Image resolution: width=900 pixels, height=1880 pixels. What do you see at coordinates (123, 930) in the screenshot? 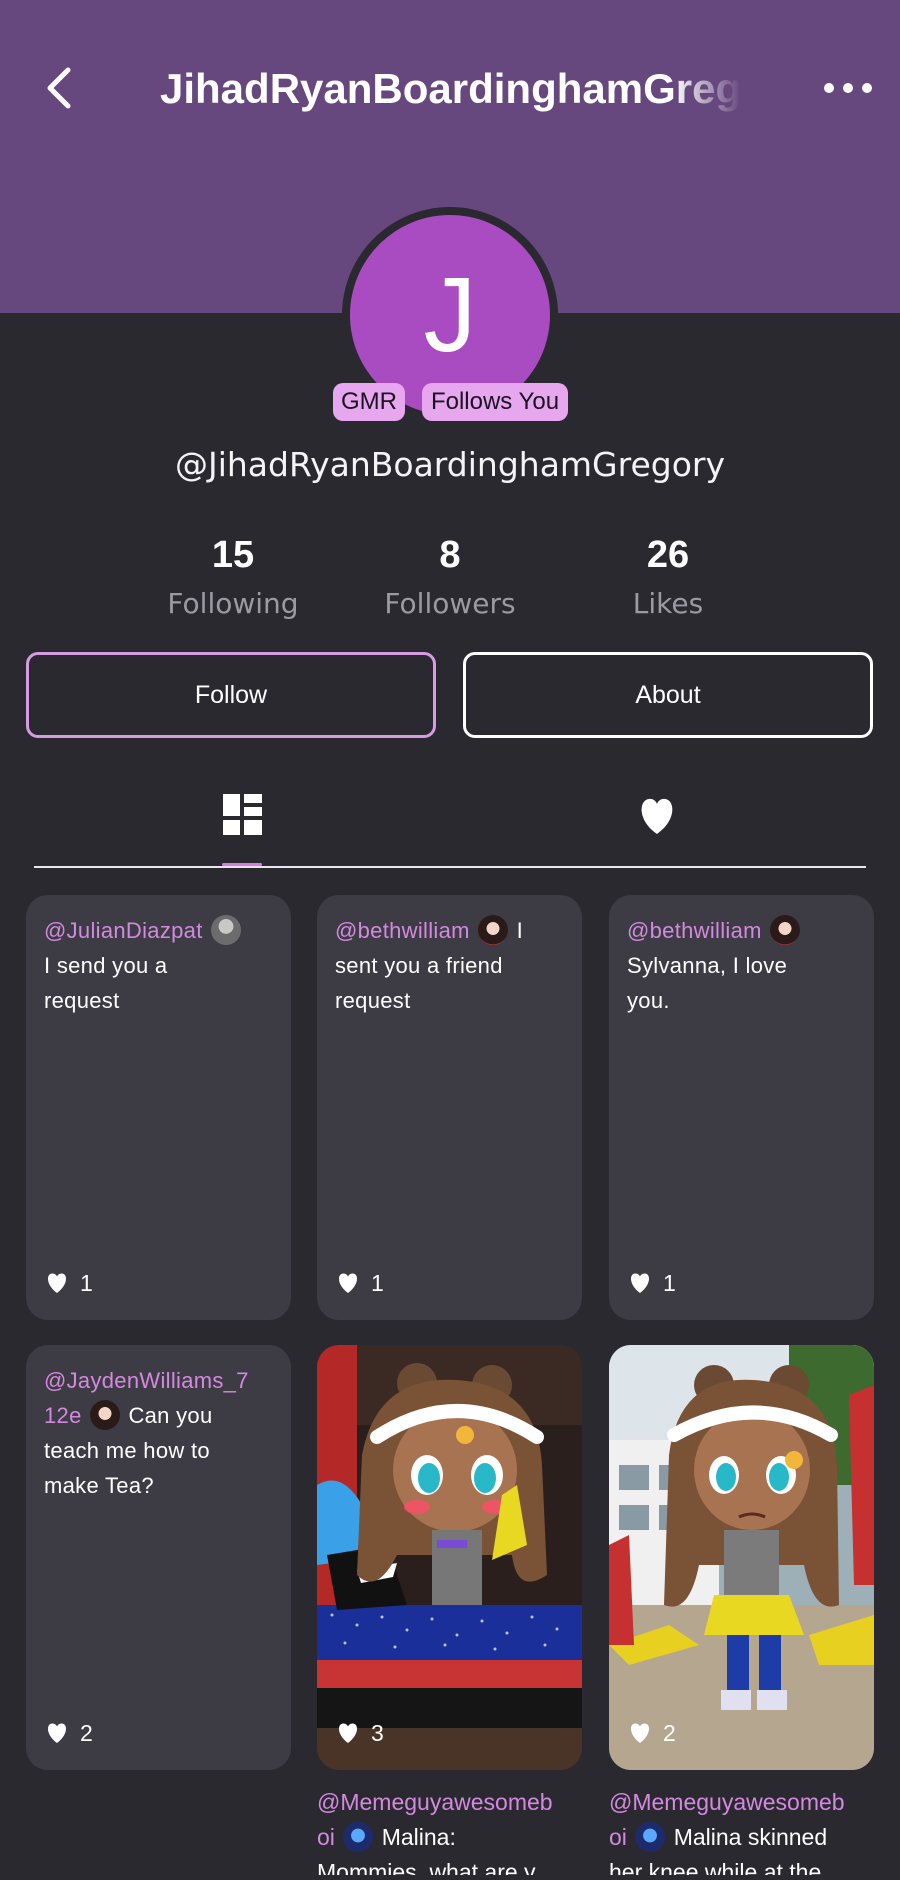
I see `post-author: @JulianDiazpat` at bounding box center [123, 930].